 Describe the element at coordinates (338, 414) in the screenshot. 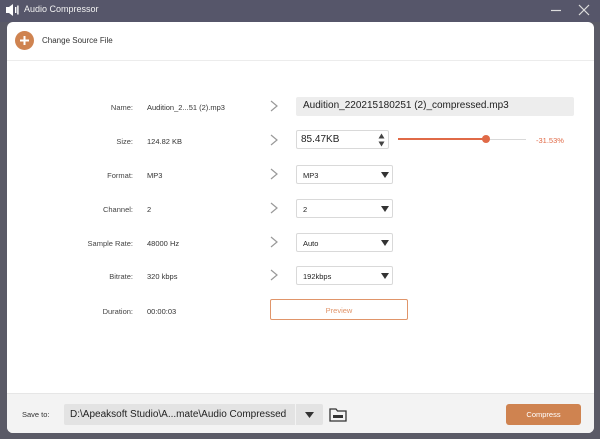

I see `open-folder-icon` at that location.